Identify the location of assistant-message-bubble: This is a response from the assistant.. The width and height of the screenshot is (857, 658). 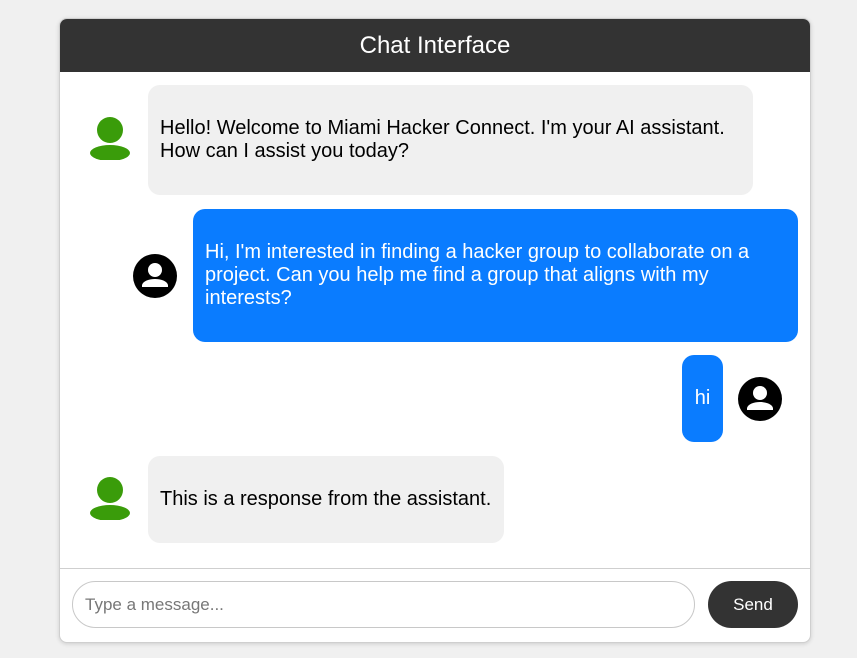
(326, 499).